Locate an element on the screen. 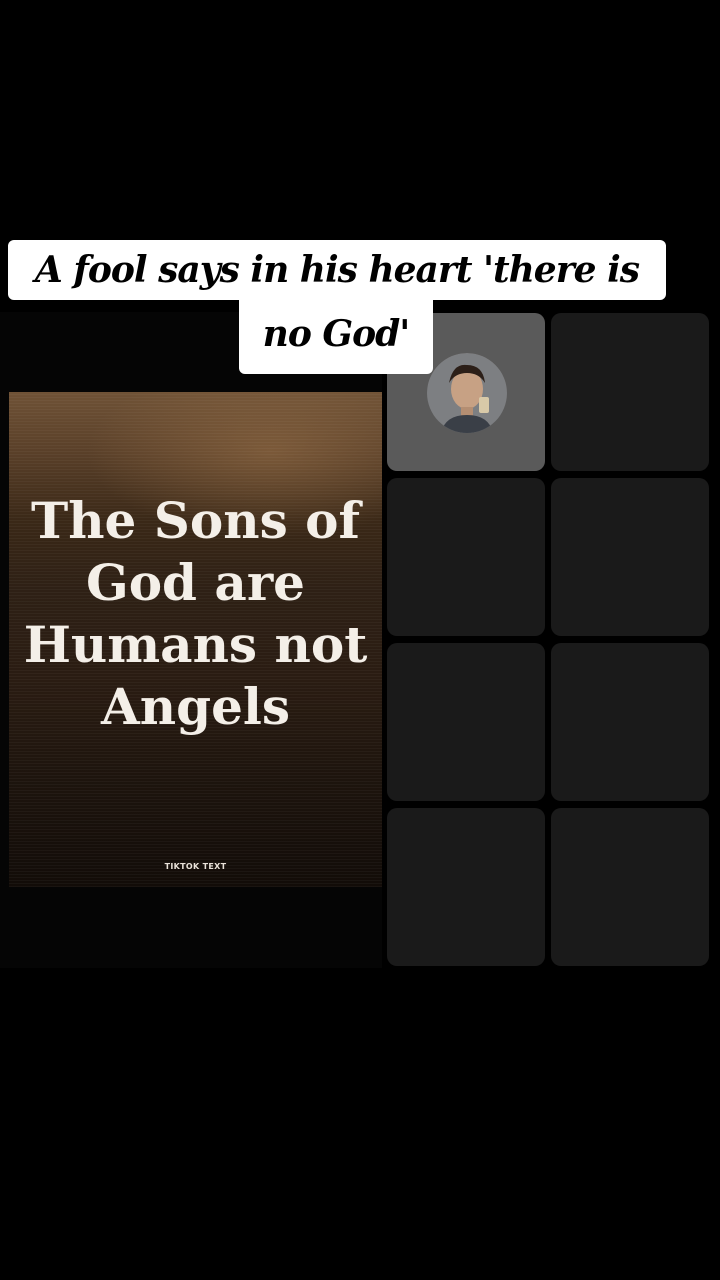 The width and height of the screenshot is (720, 1280). video-title-line: The Sons of is located at coordinates (195, 520).